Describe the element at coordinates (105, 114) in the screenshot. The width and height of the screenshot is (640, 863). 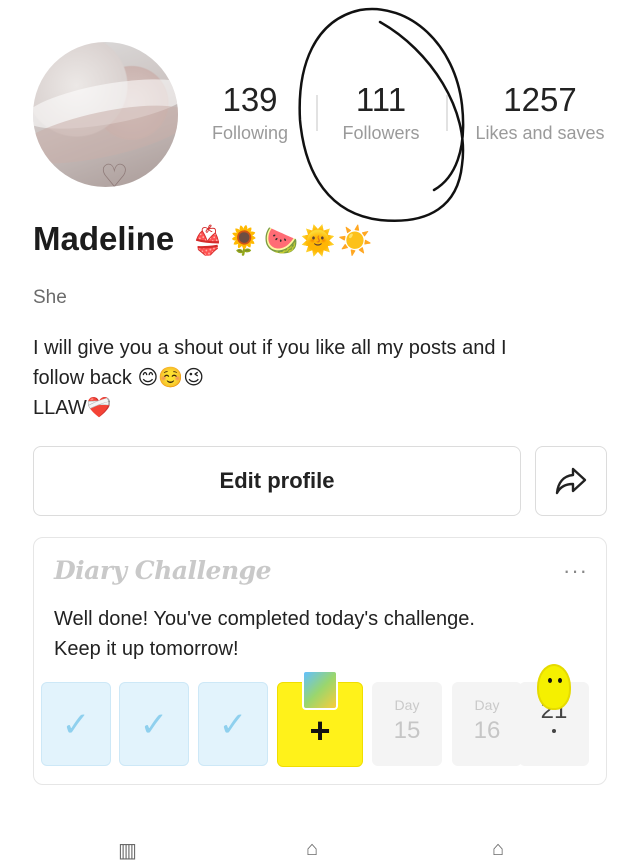
I see `profile-avatar: ♡` at that location.